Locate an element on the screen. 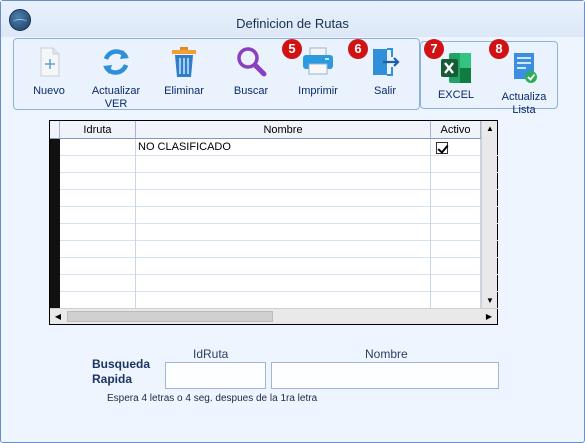  buscar-button: Buscar is located at coordinates (251, 80).